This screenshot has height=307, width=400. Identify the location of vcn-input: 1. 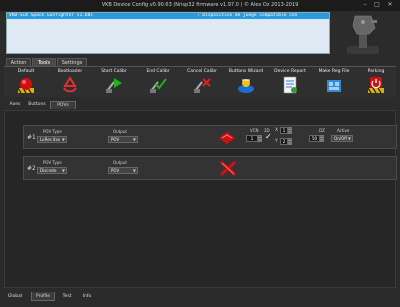
(252, 138).